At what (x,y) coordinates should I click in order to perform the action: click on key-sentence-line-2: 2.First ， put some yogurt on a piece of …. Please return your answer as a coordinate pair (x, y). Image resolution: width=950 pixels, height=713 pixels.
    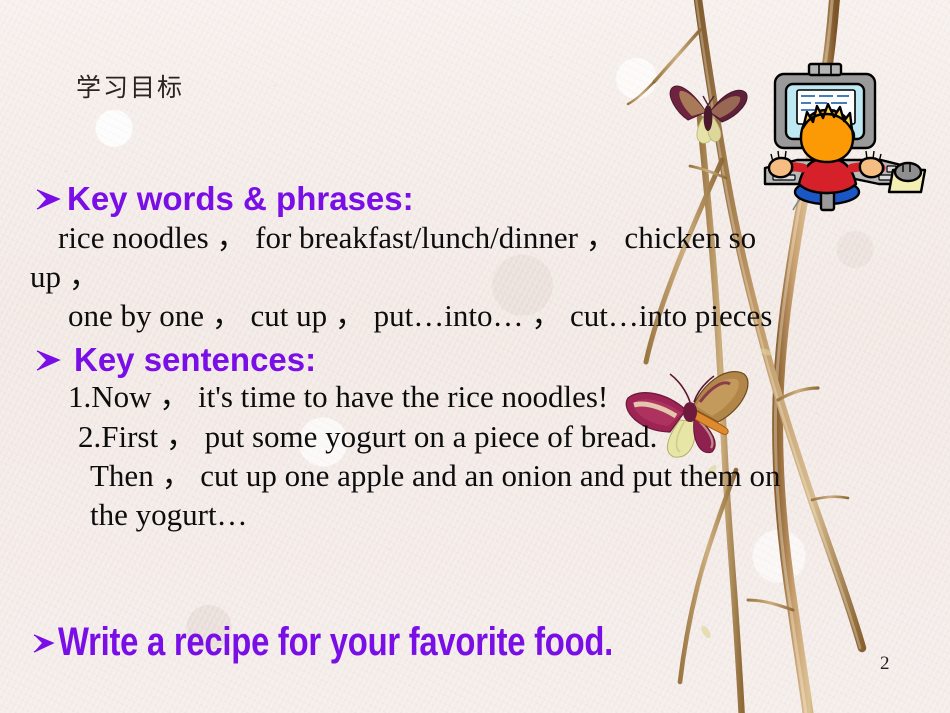
    Looking at the image, I should click on (368, 436).